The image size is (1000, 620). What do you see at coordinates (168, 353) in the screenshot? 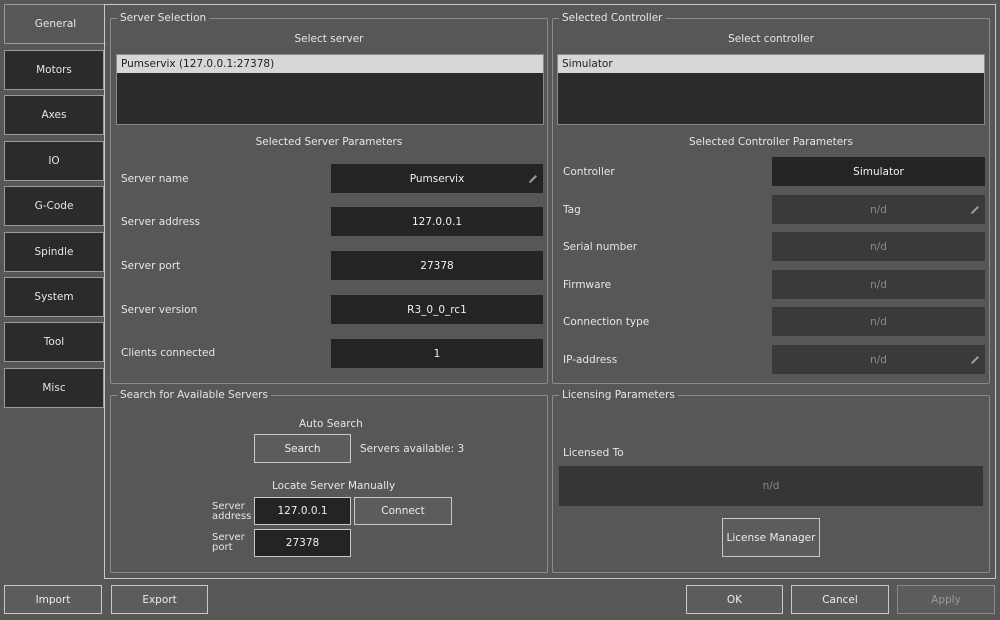
I see `clients-connected-label: Clients connected` at bounding box center [168, 353].